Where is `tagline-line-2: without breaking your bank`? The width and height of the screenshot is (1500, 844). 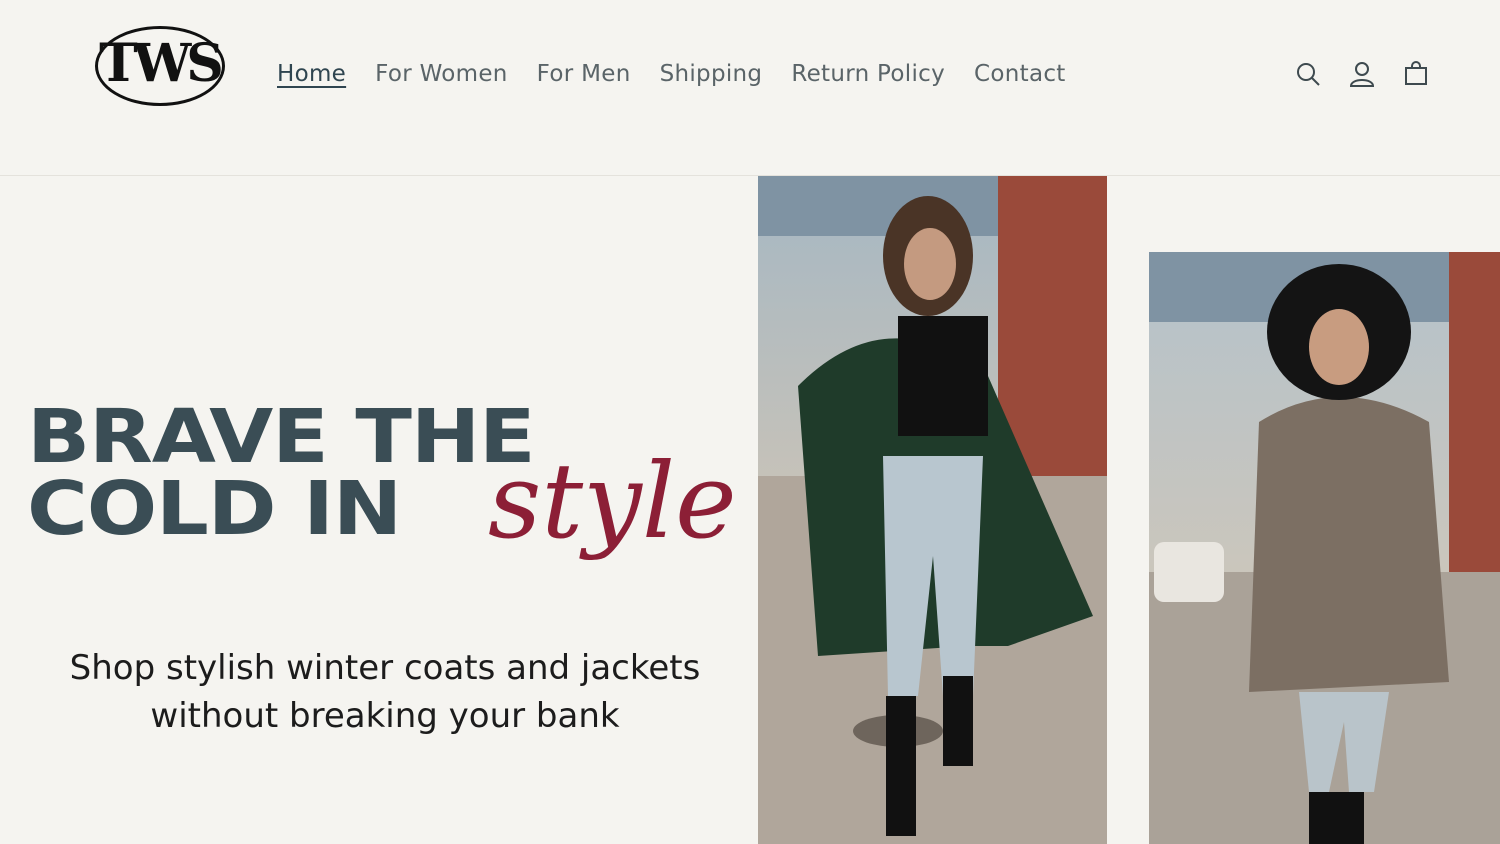 tagline-line-2: without breaking your bank is located at coordinates (385, 716).